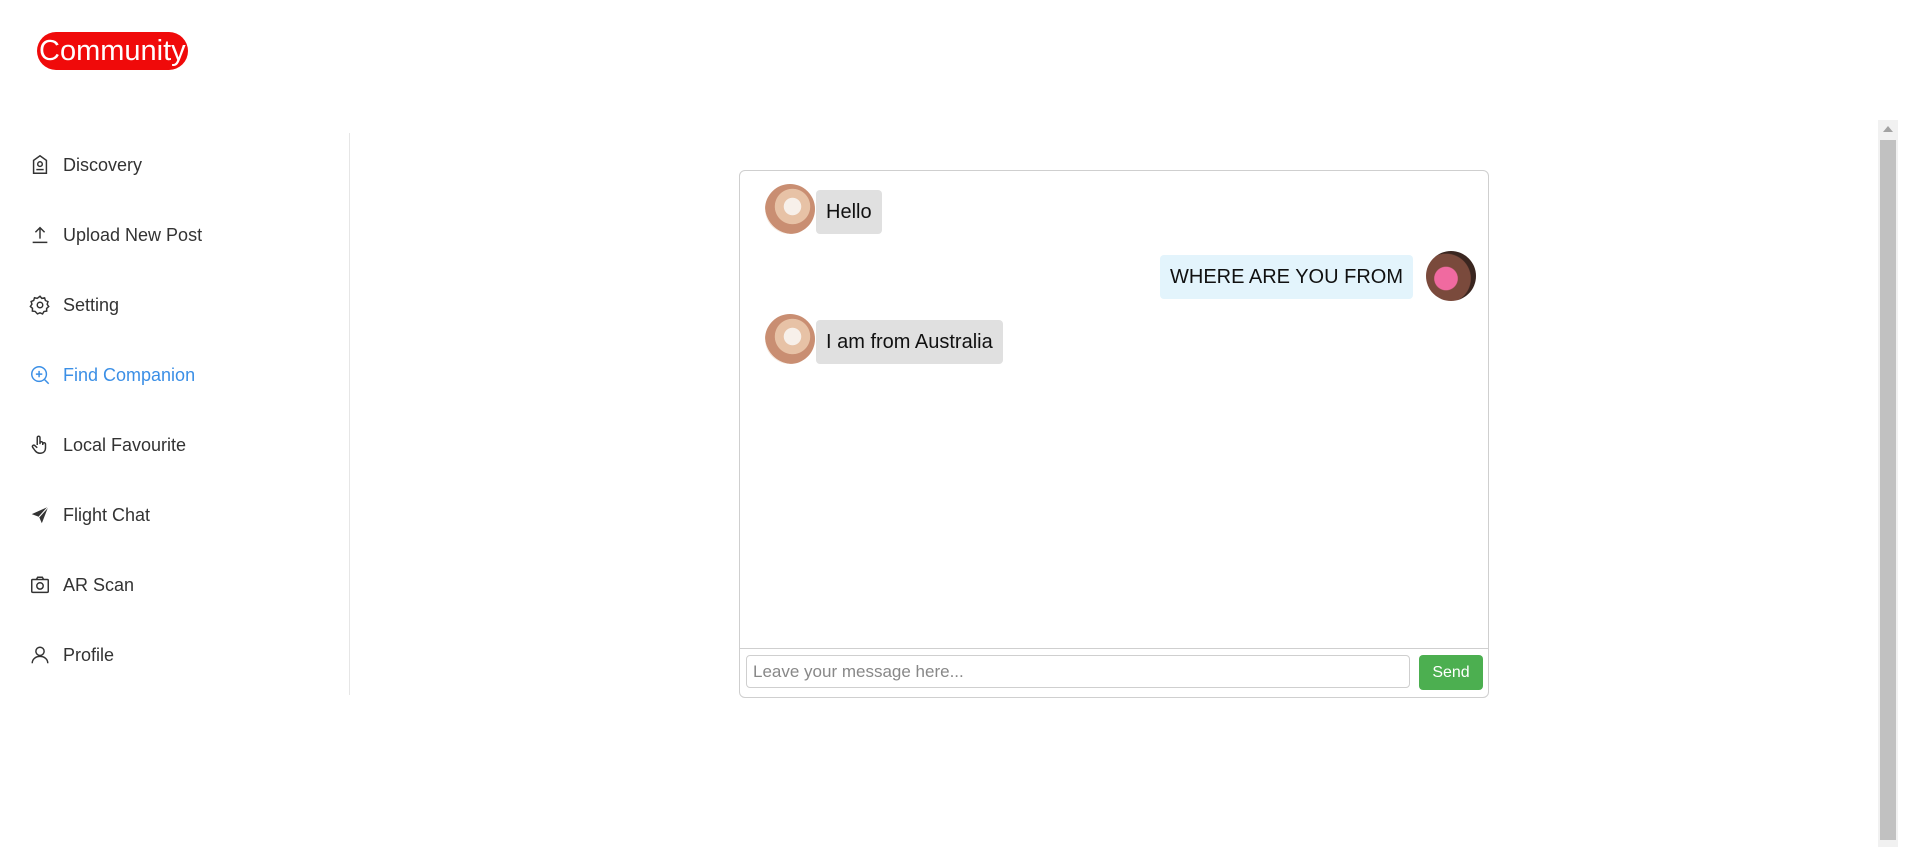 The height and width of the screenshot is (847, 1915). I want to click on sidebar-item-setting: Setting, so click(74, 305).